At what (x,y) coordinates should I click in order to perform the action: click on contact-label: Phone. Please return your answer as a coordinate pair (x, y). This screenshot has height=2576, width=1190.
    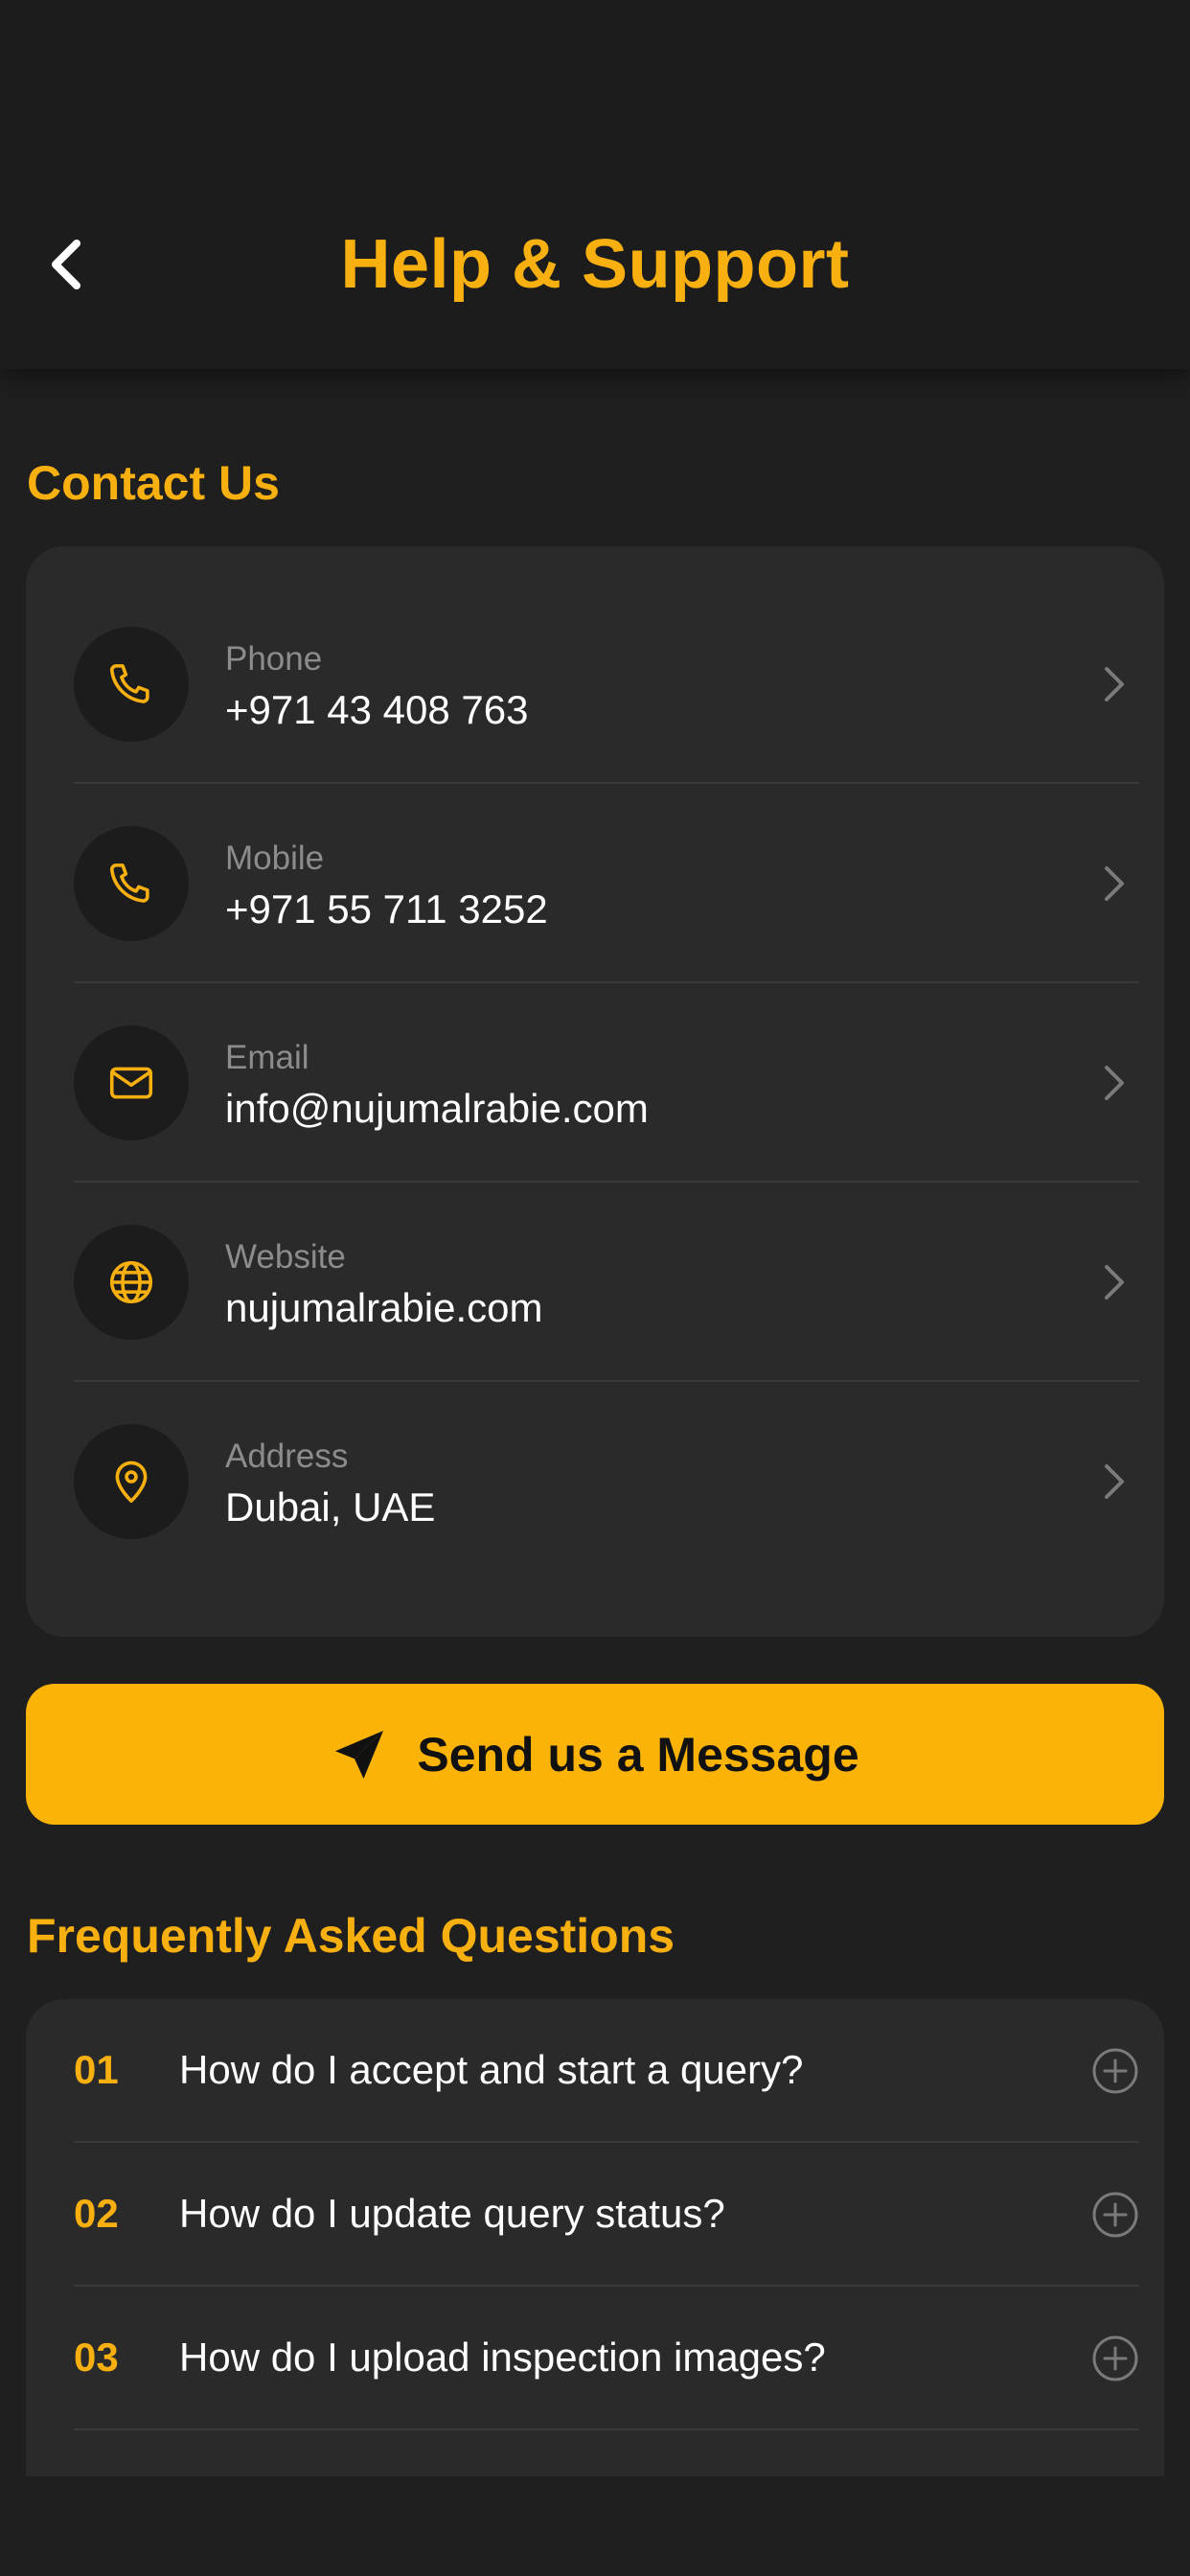
    Looking at the image, I should click on (274, 659).